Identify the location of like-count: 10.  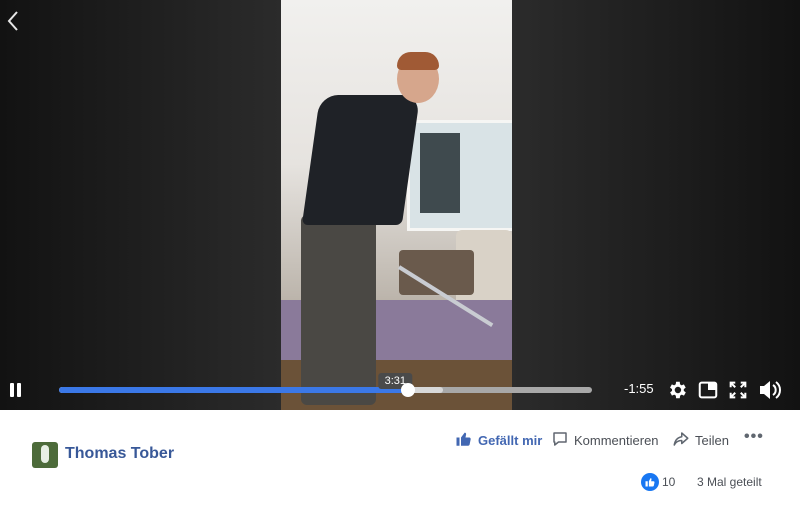
(668, 482).